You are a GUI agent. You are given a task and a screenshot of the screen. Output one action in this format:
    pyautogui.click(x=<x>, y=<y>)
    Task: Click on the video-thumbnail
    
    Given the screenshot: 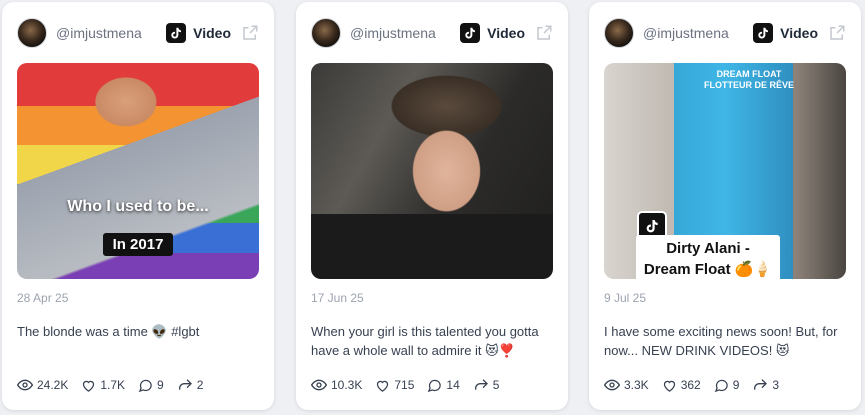 What is the action you would take?
    pyautogui.click(x=432, y=171)
    